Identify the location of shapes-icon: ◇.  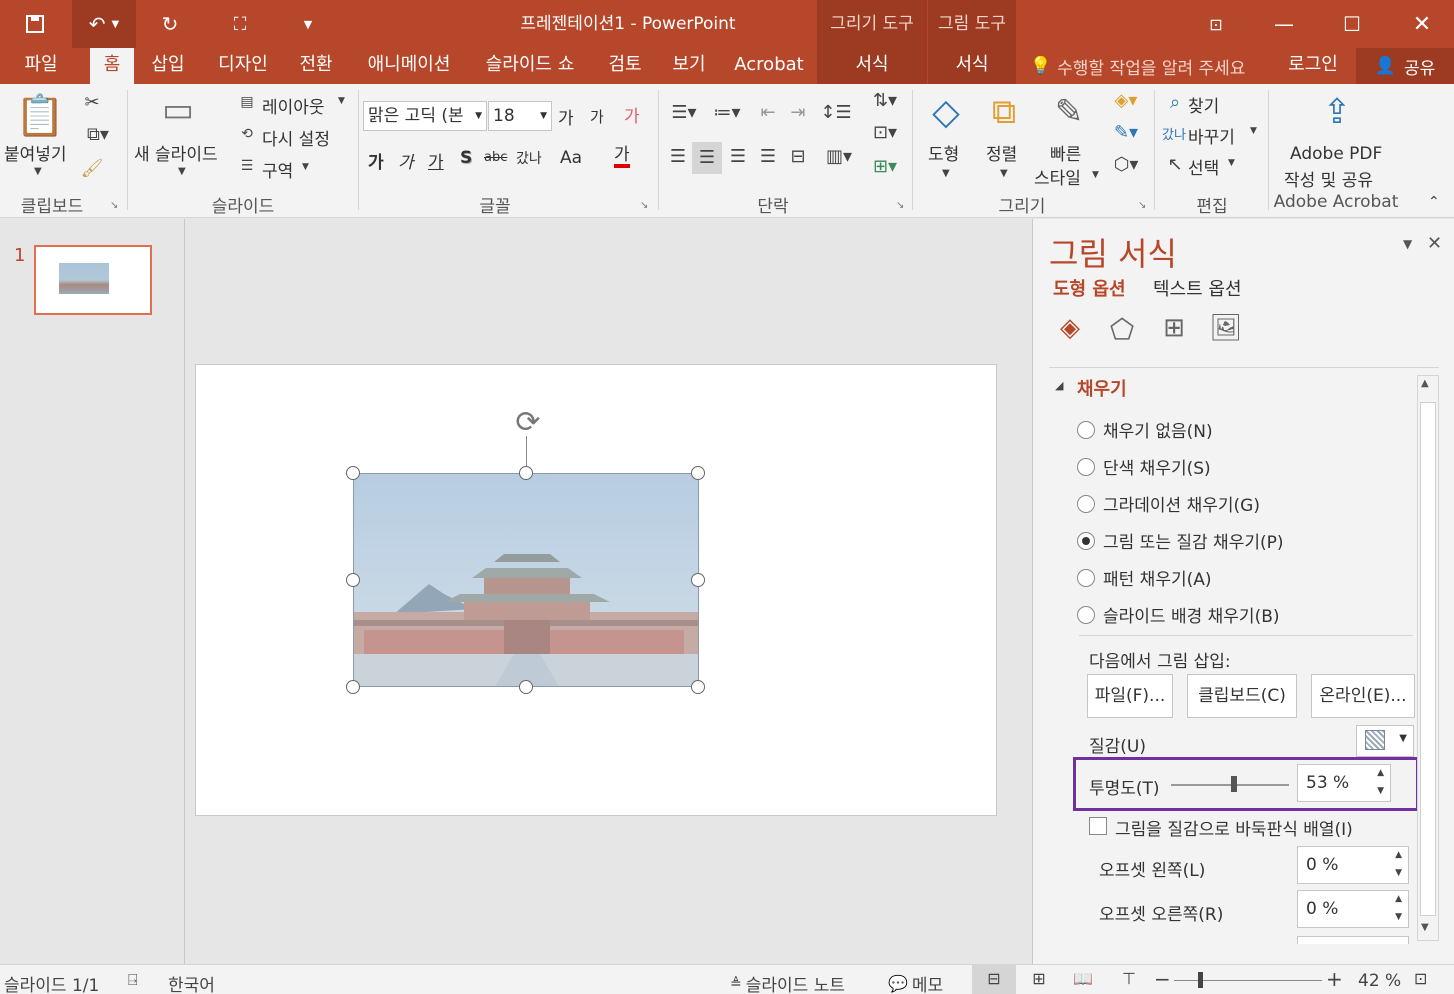
(946, 116).